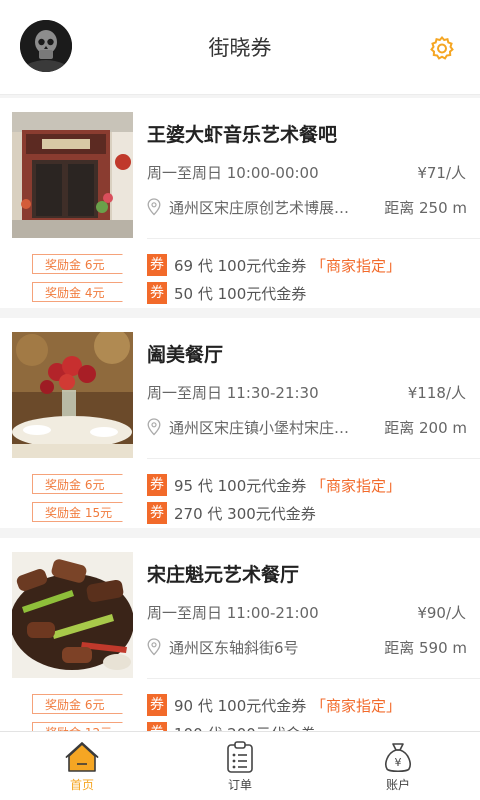  I want to click on page-title: 街晓券, so click(240, 48).